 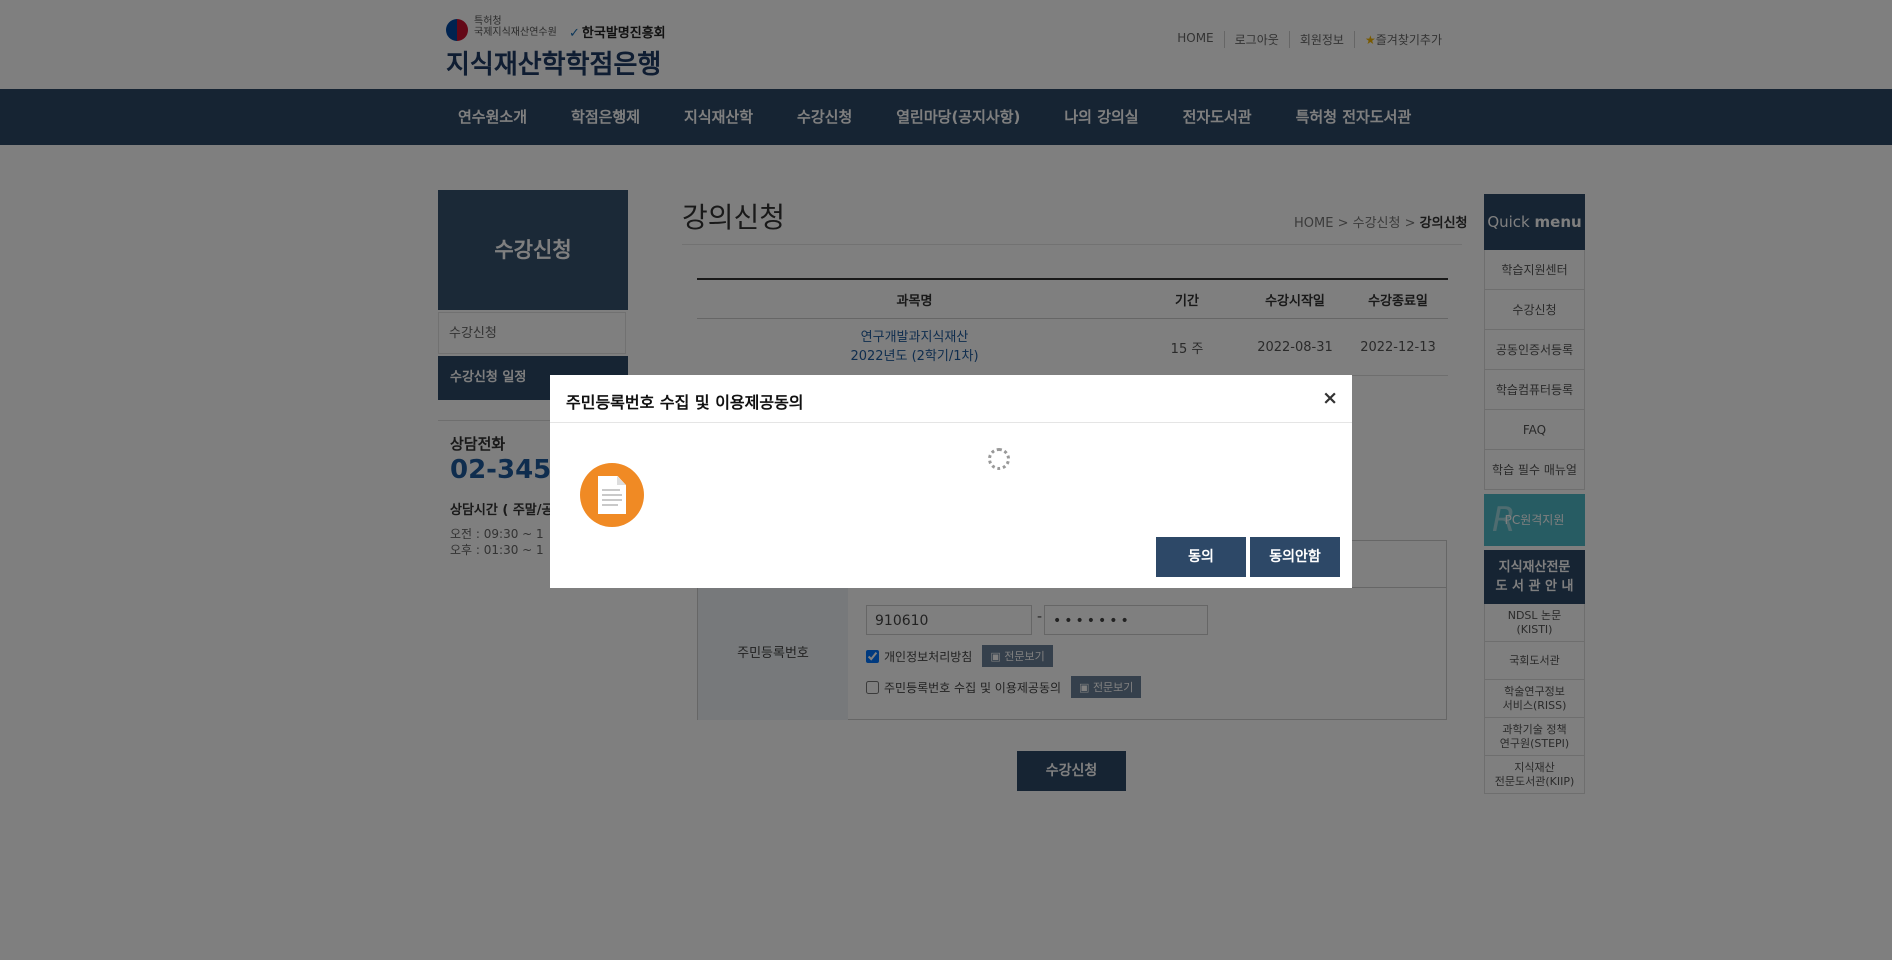 What do you see at coordinates (951, 481) in the screenshot?
I see `consent-modal: 주민등록번호 수집 및 이용제공동의 × 동의 동의안함` at bounding box center [951, 481].